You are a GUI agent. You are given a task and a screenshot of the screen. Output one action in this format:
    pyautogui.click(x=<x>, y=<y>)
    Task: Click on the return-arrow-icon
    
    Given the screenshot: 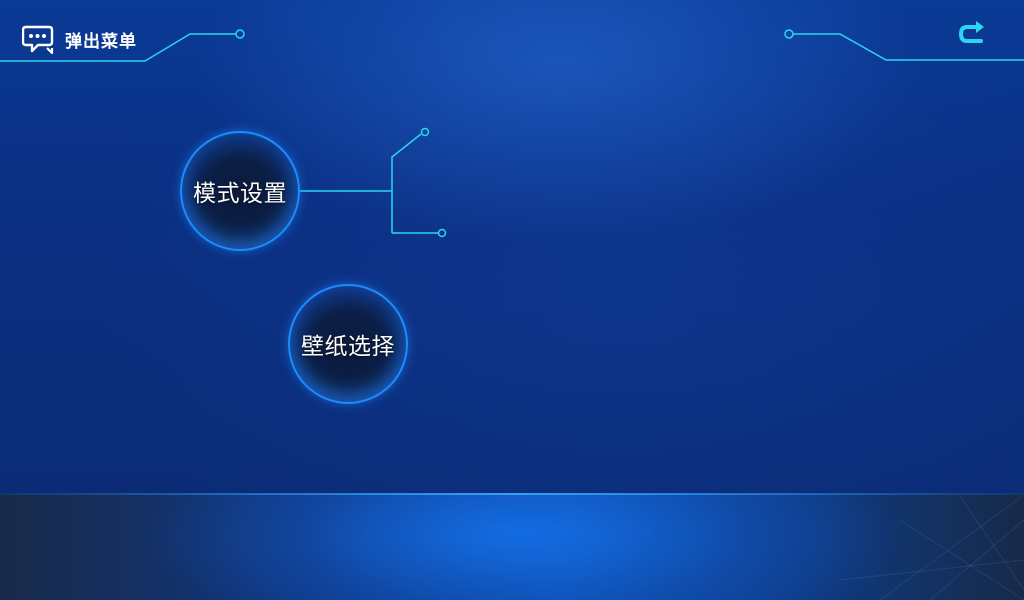 What is the action you would take?
    pyautogui.click(x=971, y=32)
    